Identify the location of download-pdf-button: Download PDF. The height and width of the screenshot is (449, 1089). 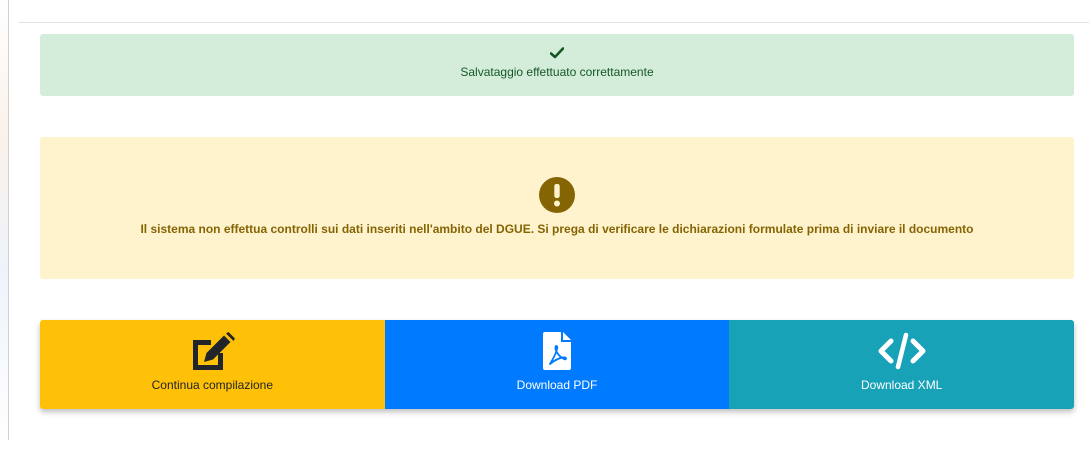
(557, 364).